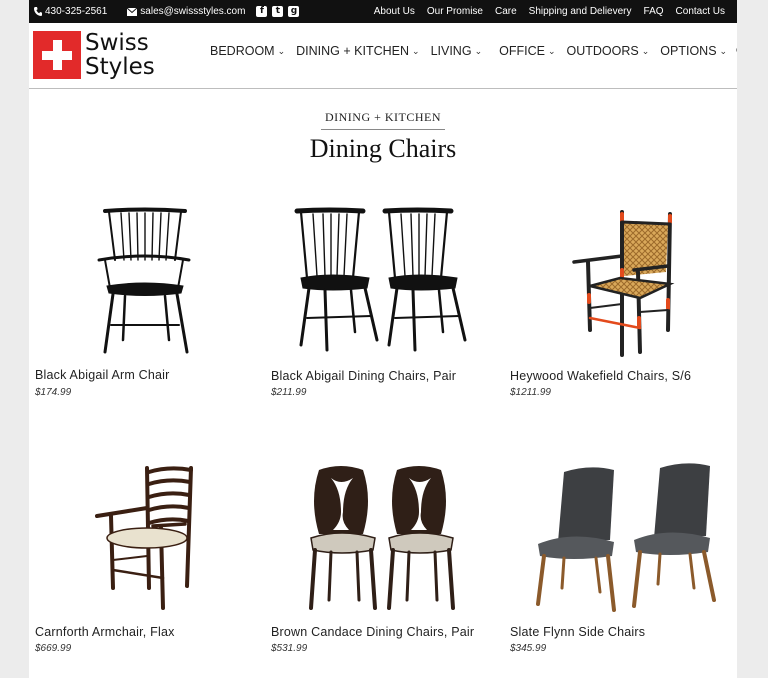  I want to click on product-card: Black Abigail Arm Chair $174.99, so click(145, 300).